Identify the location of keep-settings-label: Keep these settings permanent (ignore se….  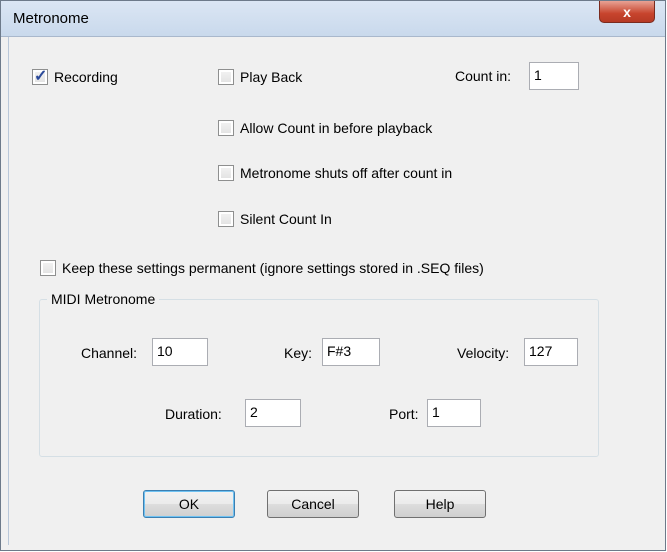
(273, 268).